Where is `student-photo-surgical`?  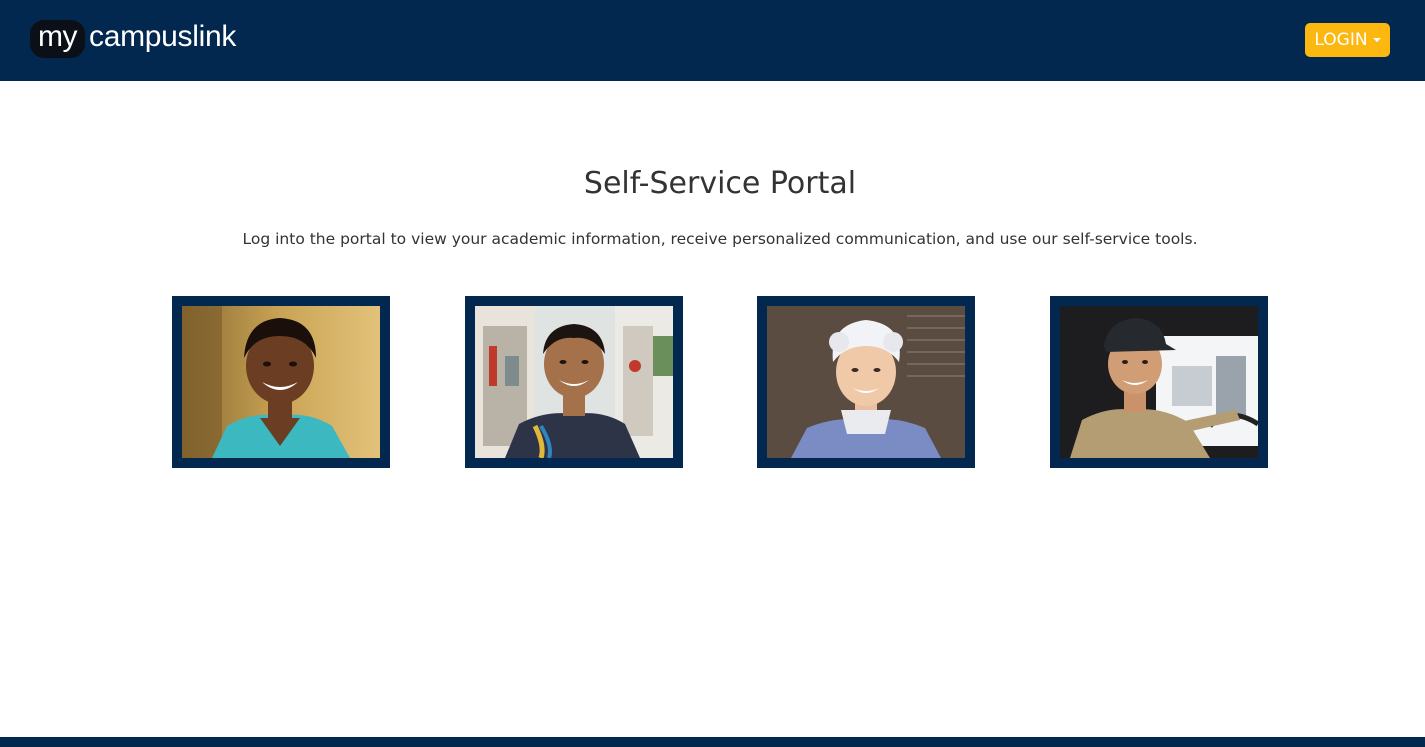 student-photo-surgical is located at coordinates (866, 382).